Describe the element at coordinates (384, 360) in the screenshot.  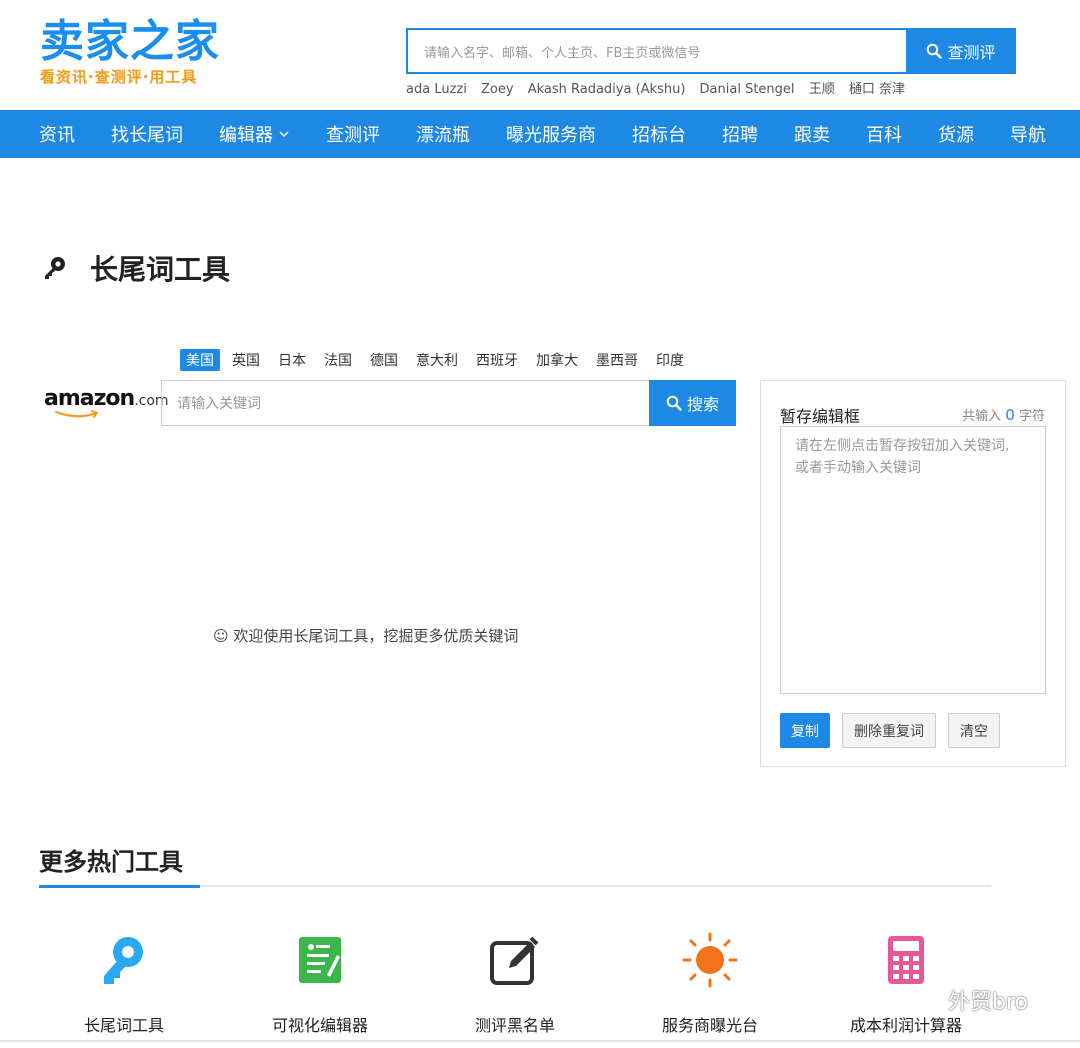
I see `country-tab-de: 德国` at that location.